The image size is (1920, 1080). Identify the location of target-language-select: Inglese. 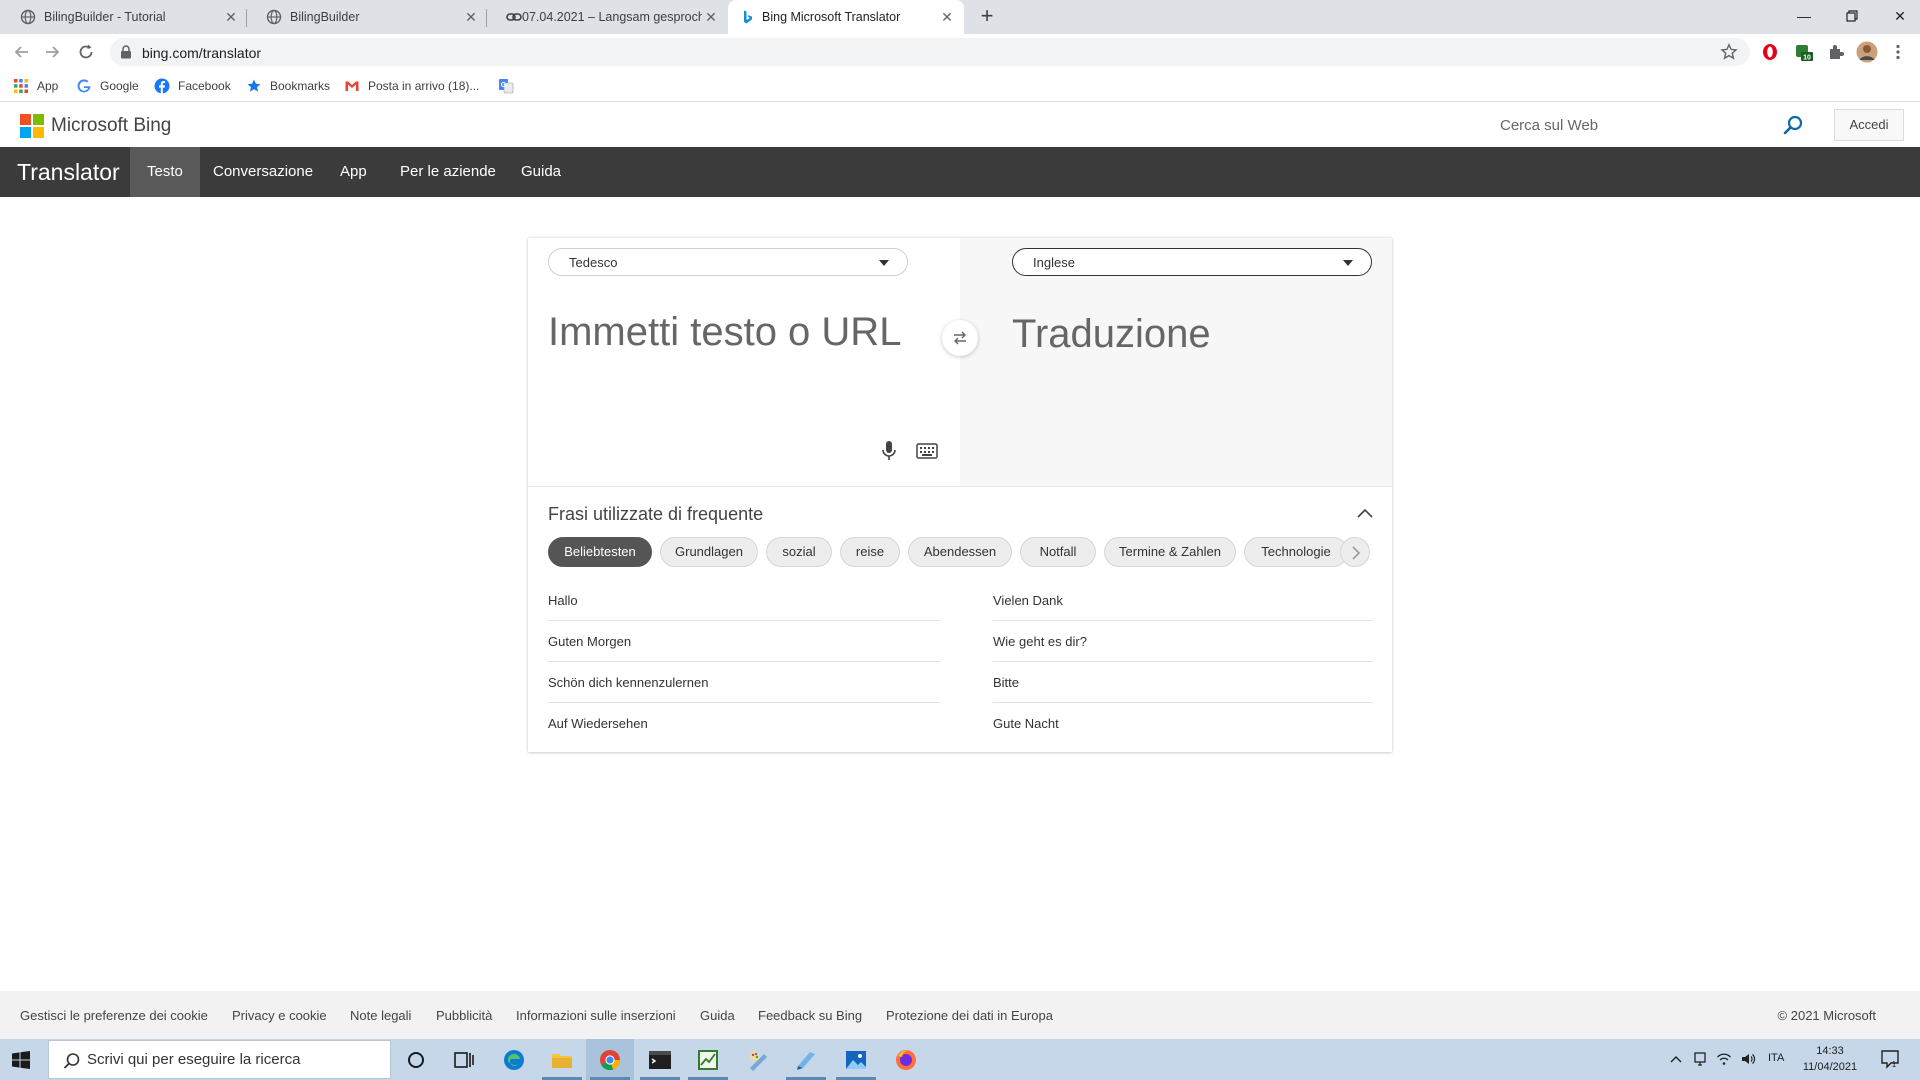
(1192, 262).